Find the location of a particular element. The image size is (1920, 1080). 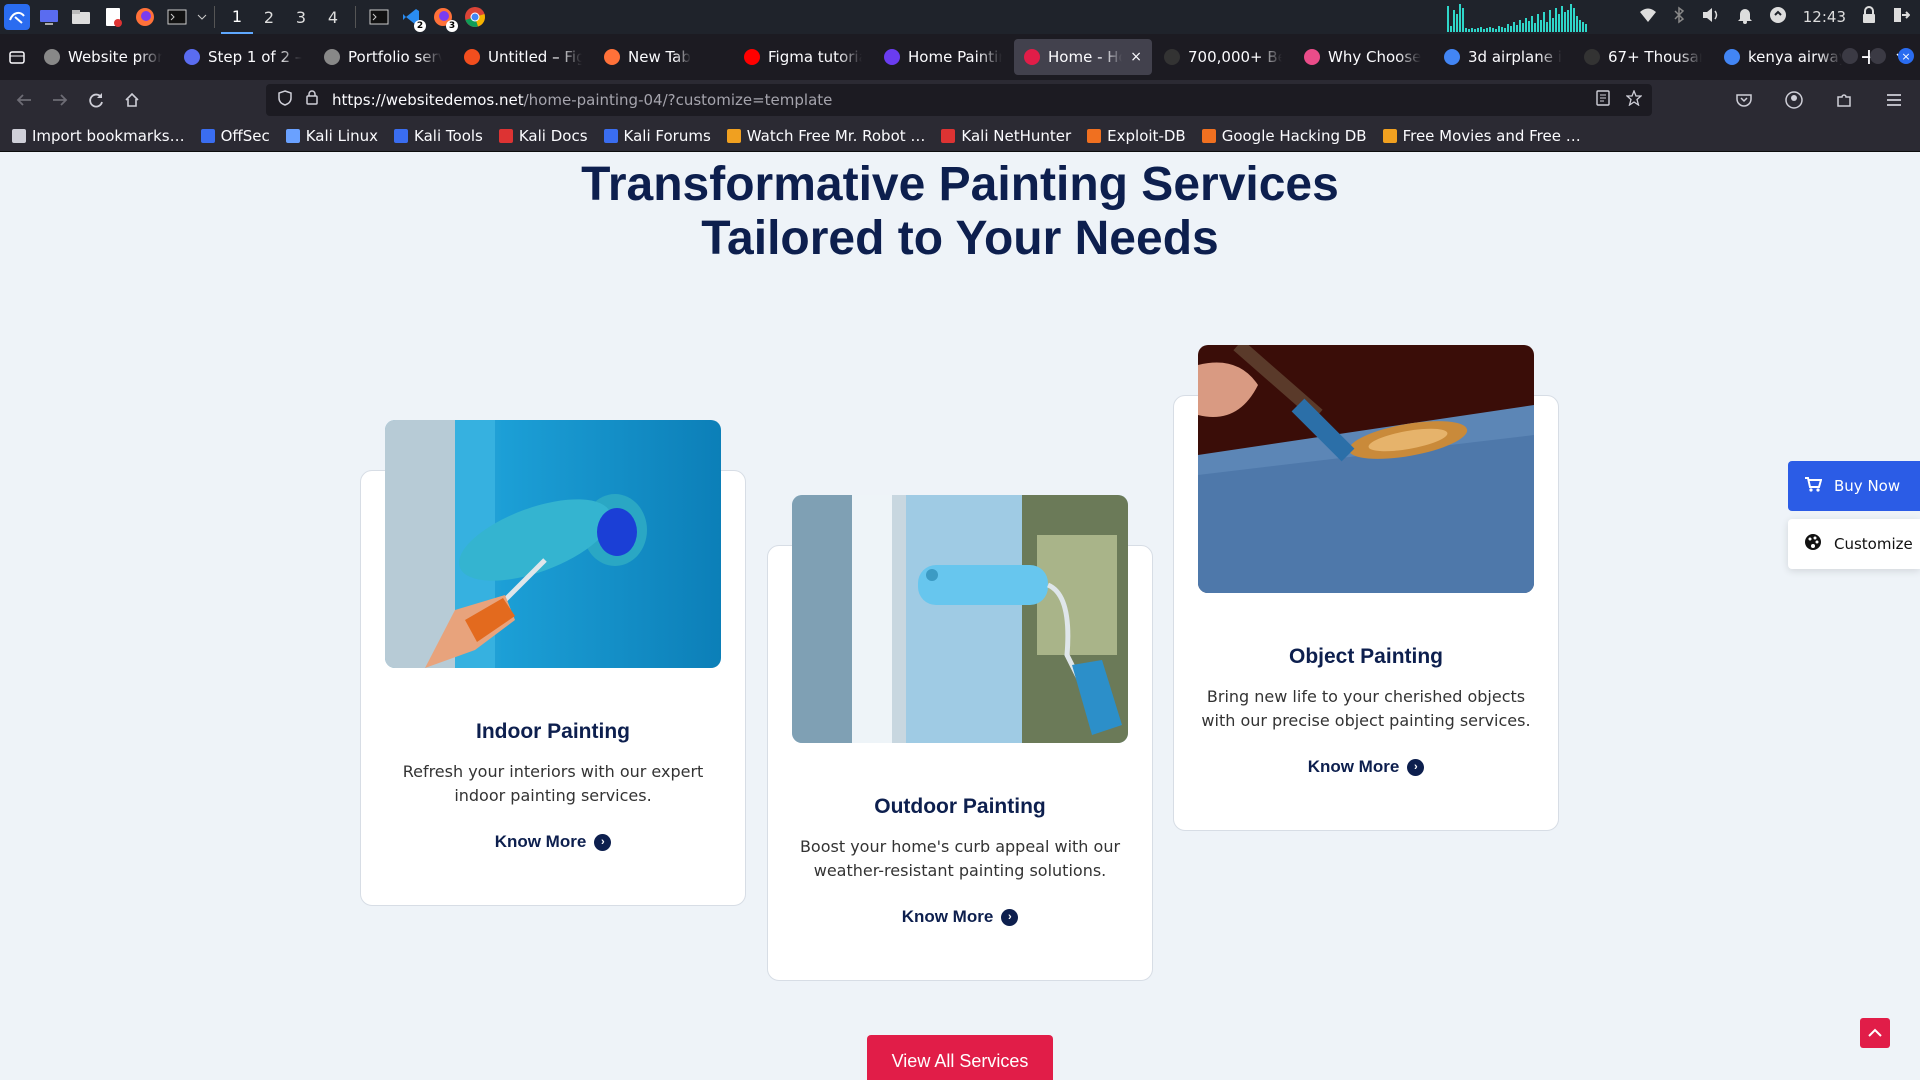

workspace-3: 3 is located at coordinates (301, 17).